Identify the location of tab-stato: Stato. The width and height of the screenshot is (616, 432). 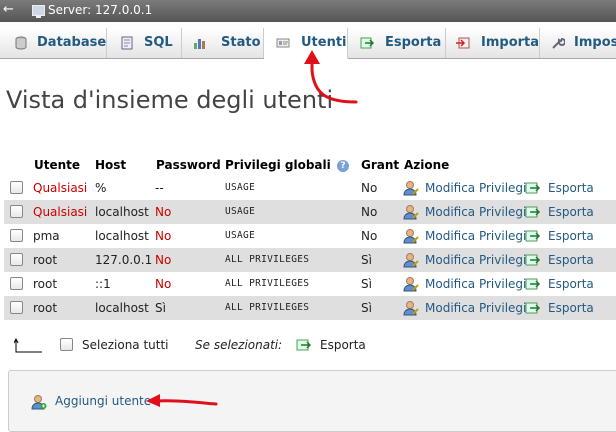
(223, 43).